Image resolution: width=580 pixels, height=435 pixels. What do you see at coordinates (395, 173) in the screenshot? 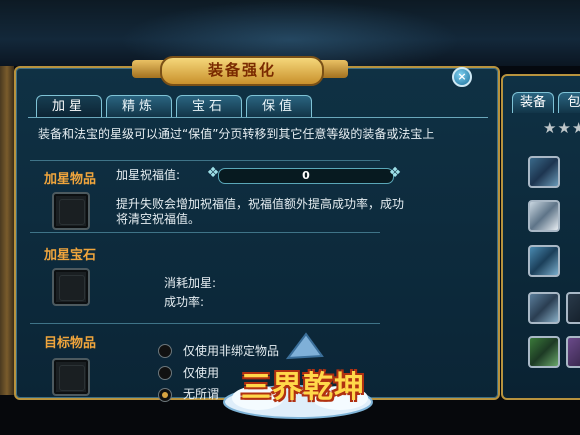
I see `bar-cap-right-icon: ❖` at bounding box center [395, 173].